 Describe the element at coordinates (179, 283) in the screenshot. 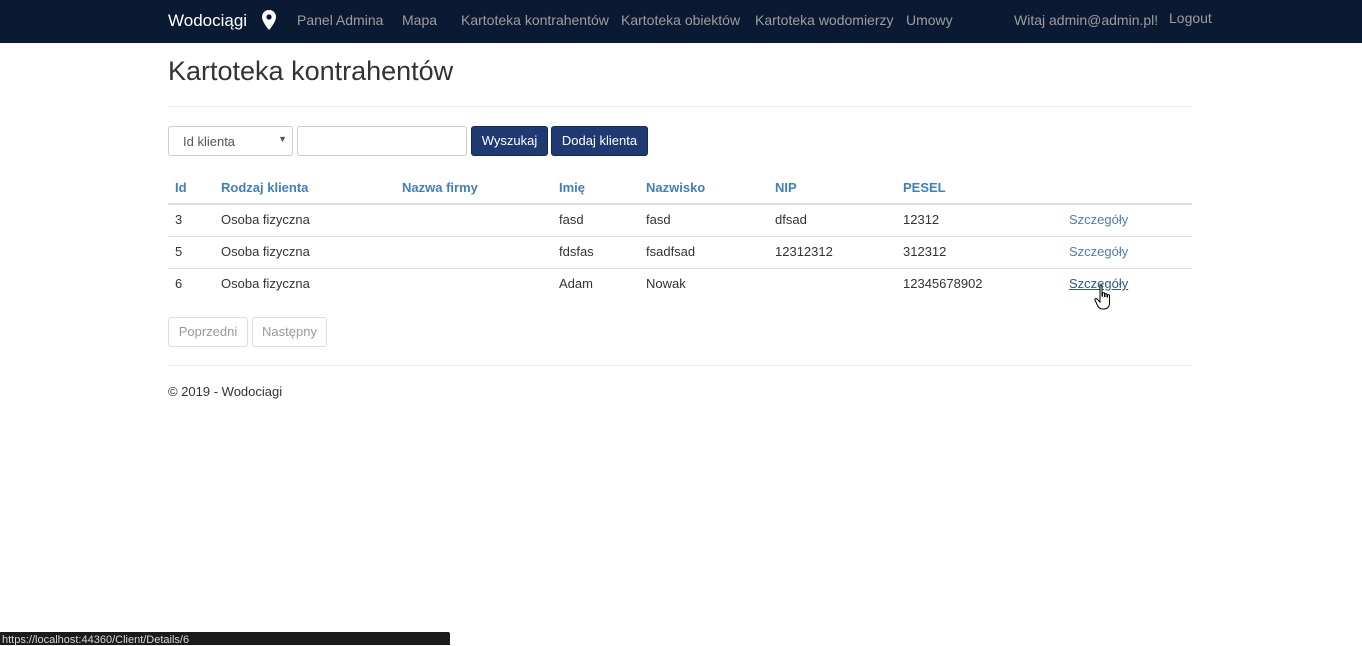

I see `cell-id: 6` at that location.